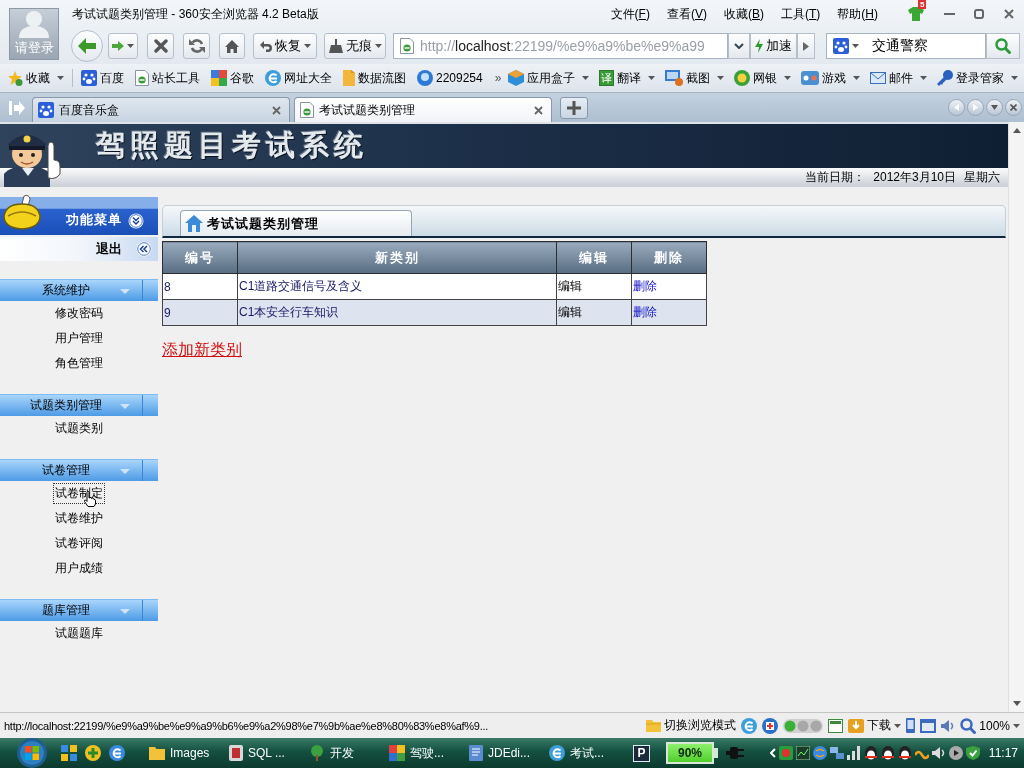 The width and height of the screenshot is (1024, 768). Describe the element at coordinates (990, 725) in the screenshot. I see `zoom-button: 100%` at that location.